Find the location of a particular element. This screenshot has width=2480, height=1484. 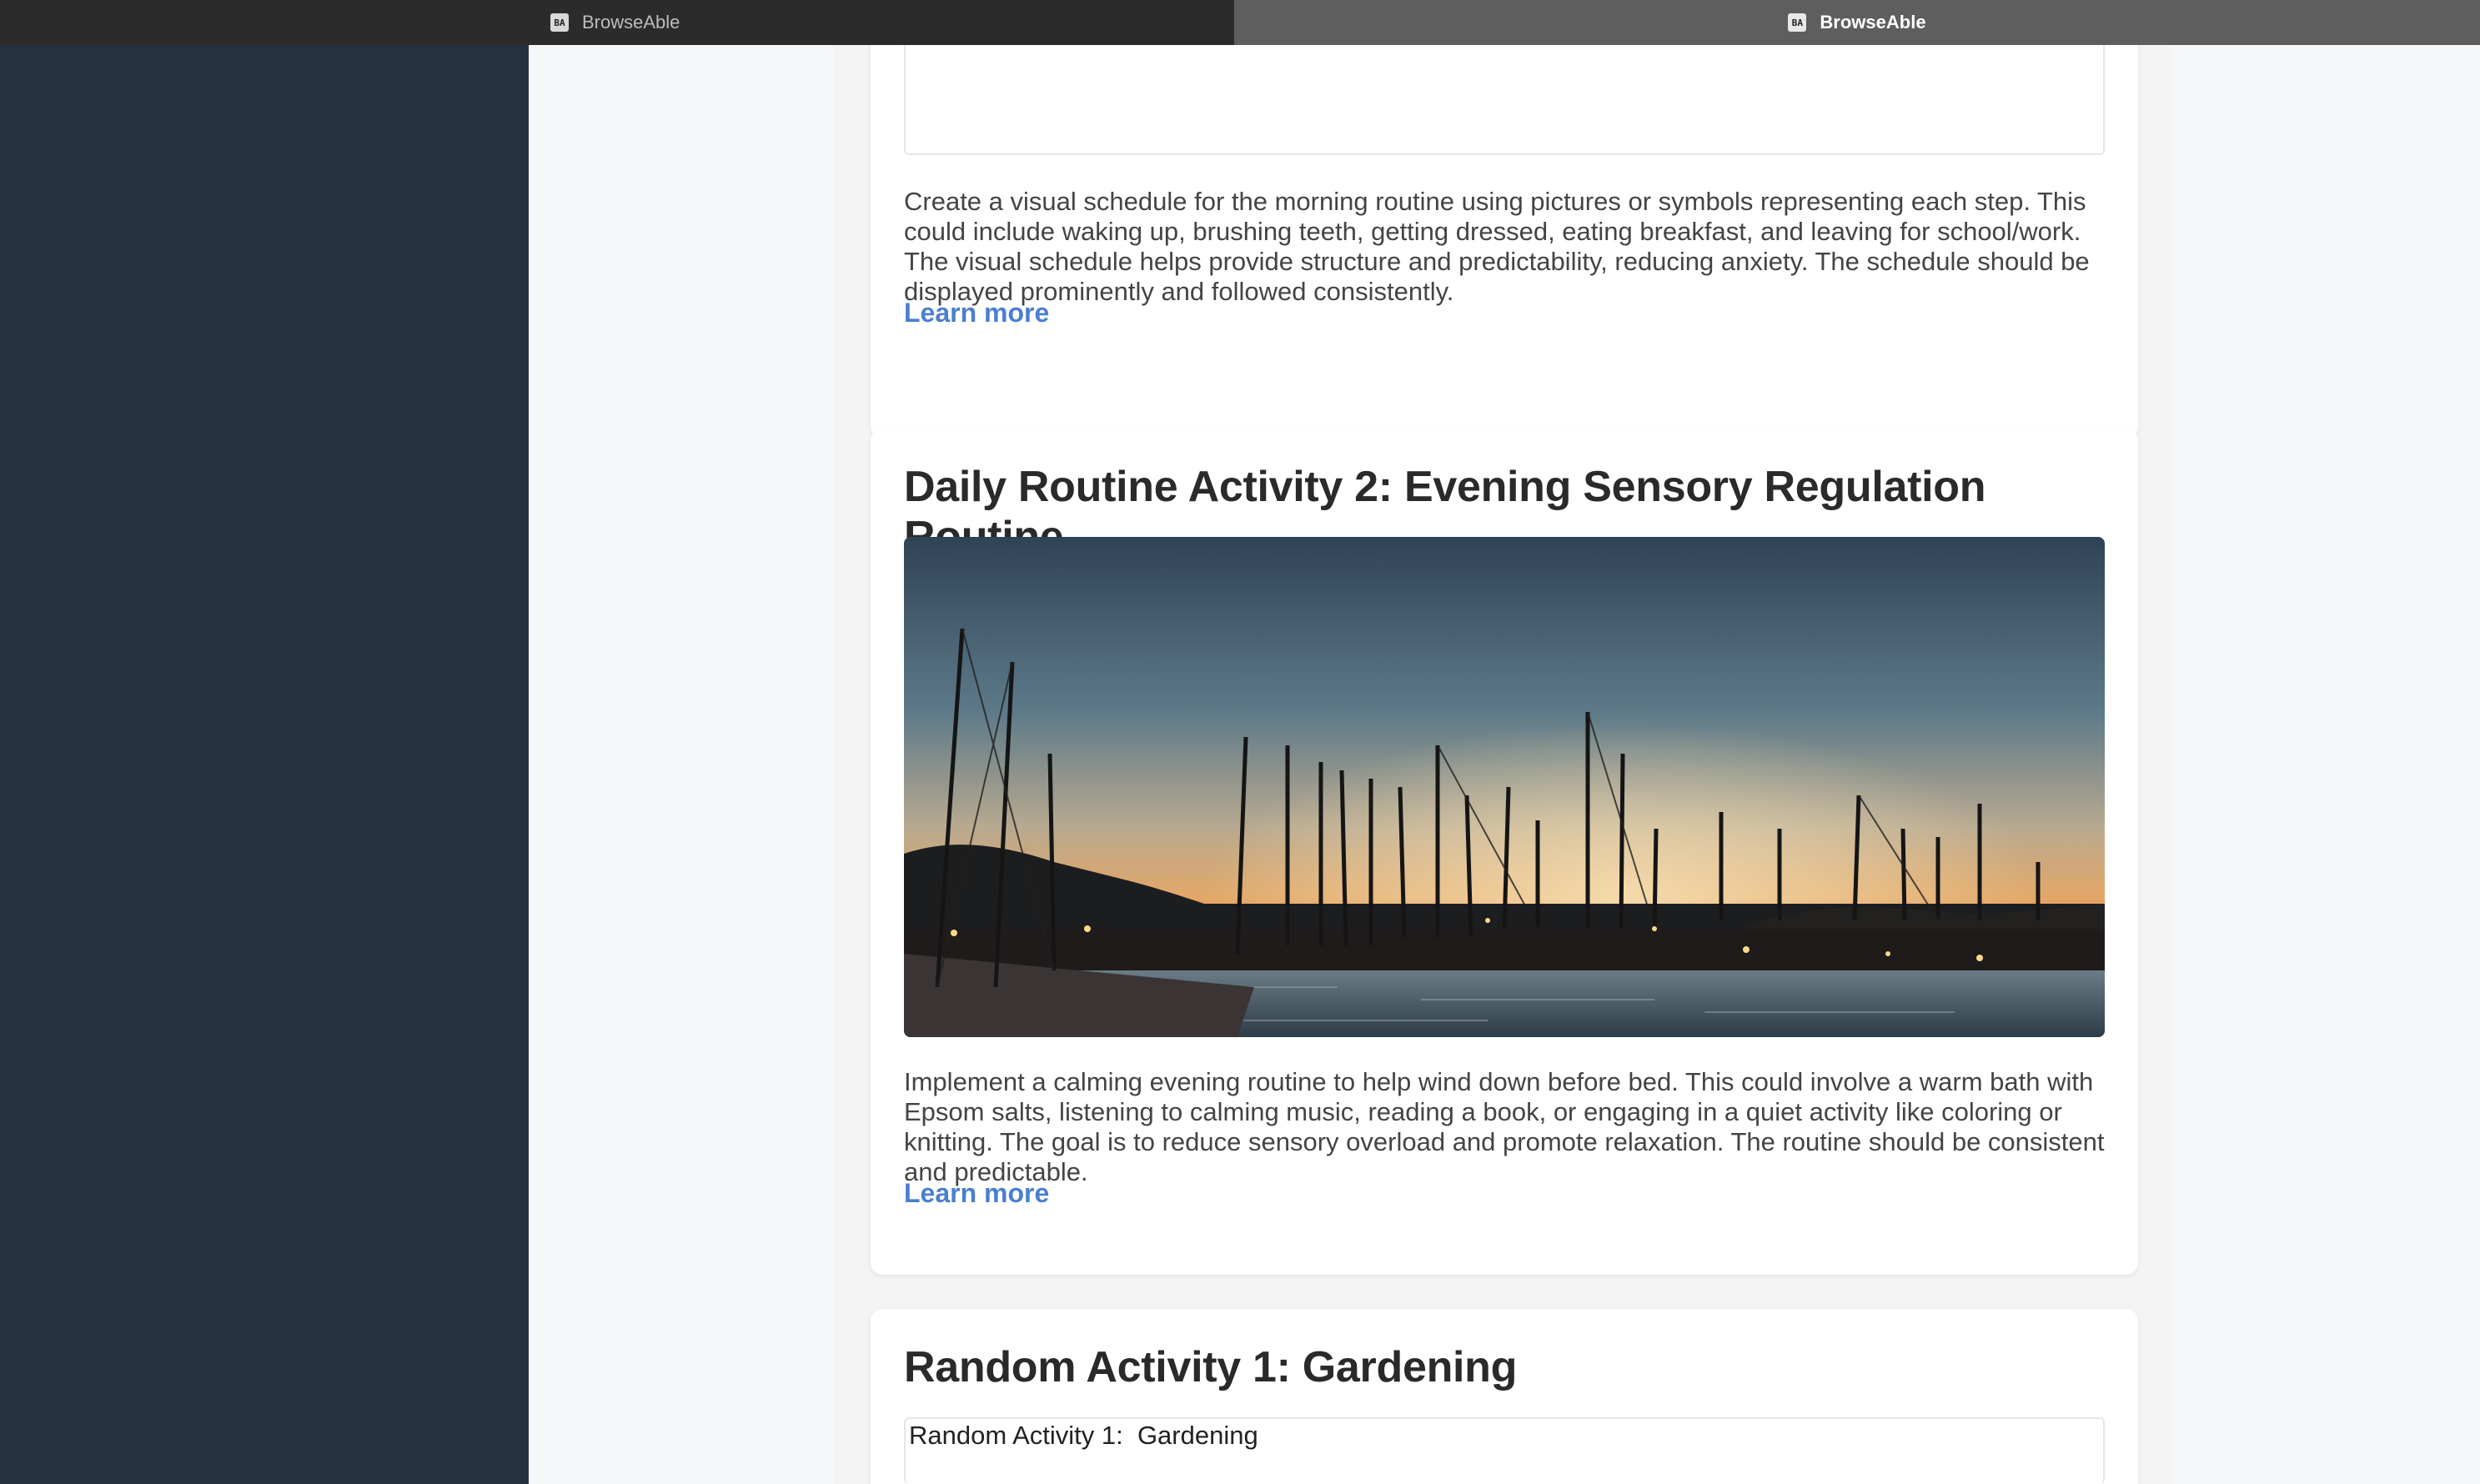

browser-tab-bar: BA BrowseAble BA BrowseAble is located at coordinates (1240, 22).